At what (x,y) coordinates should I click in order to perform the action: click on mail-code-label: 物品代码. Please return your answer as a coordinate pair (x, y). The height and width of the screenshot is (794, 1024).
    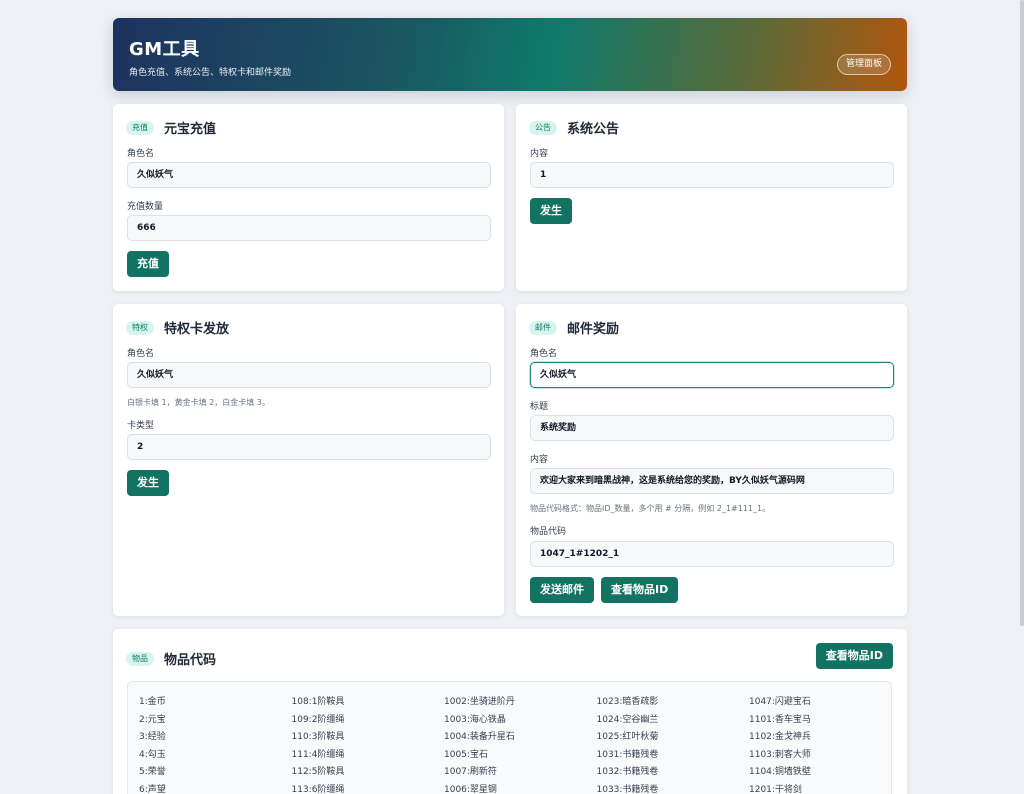
    Looking at the image, I should click on (548, 532).